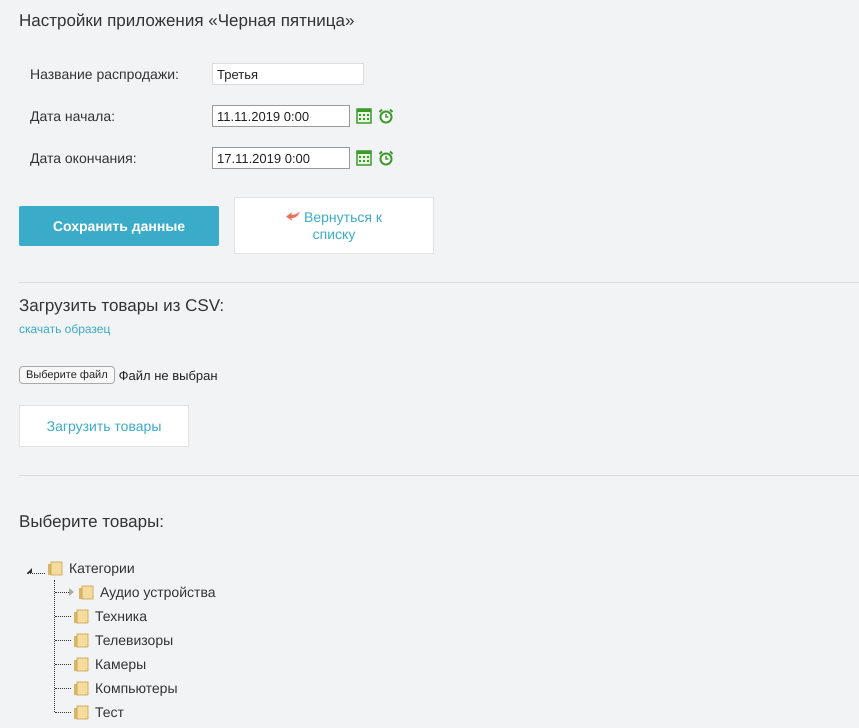  What do you see at coordinates (92, 522) in the screenshot?
I see `section-heading: Выберите товары:` at bounding box center [92, 522].